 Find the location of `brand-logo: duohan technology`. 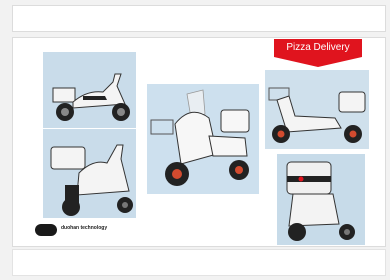

brand-logo: duohan technology is located at coordinates (95, 232).